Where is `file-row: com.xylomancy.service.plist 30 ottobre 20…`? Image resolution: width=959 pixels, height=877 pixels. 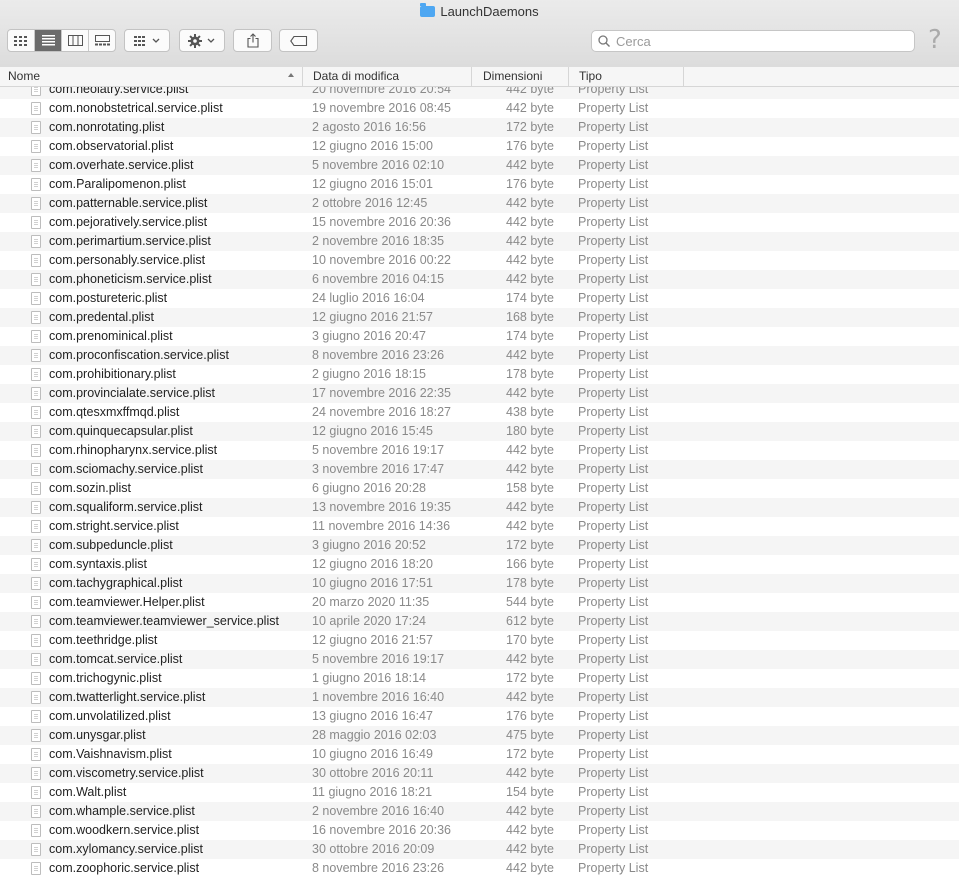
file-row: com.xylomancy.service.plist 30 ottobre 20… is located at coordinates (479, 849).